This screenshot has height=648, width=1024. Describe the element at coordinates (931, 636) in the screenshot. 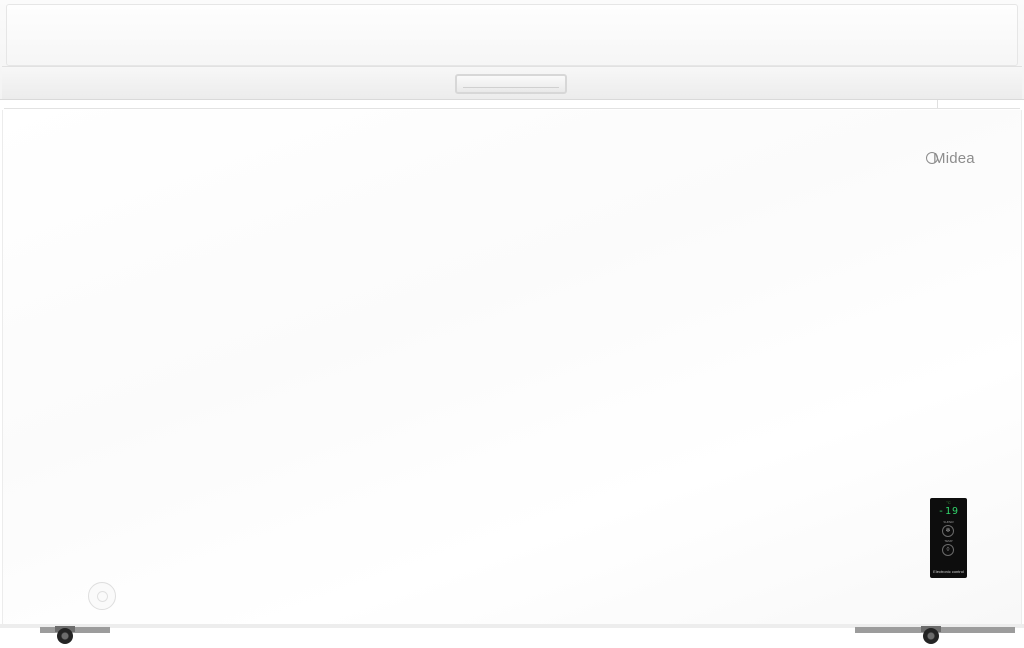

I see `right-wheel` at that location.